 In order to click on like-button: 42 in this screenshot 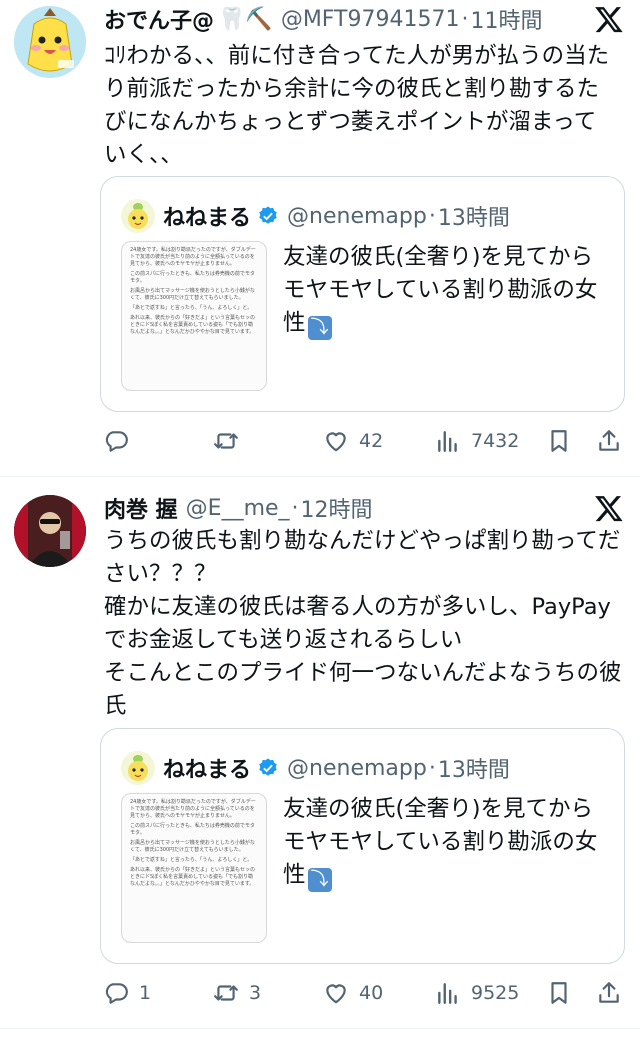, I will do `click(353, 441)`.